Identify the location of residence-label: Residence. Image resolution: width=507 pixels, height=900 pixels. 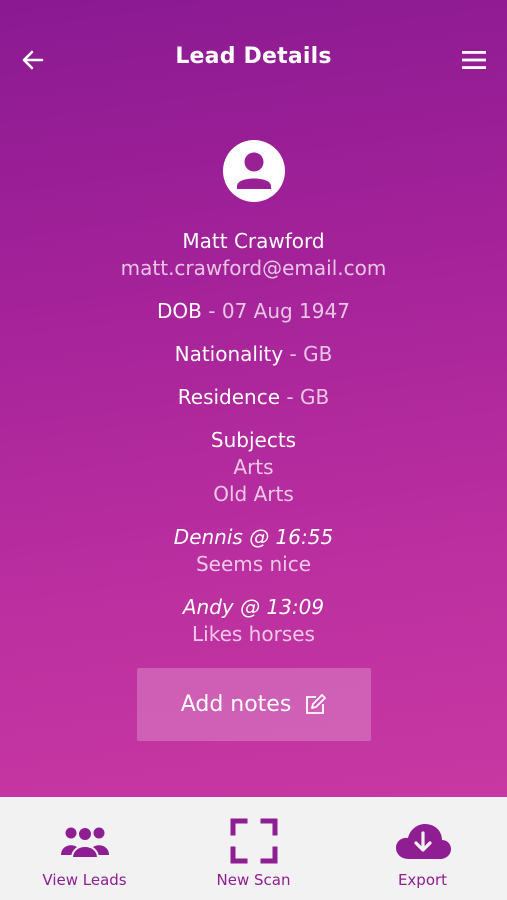
(229, 397).